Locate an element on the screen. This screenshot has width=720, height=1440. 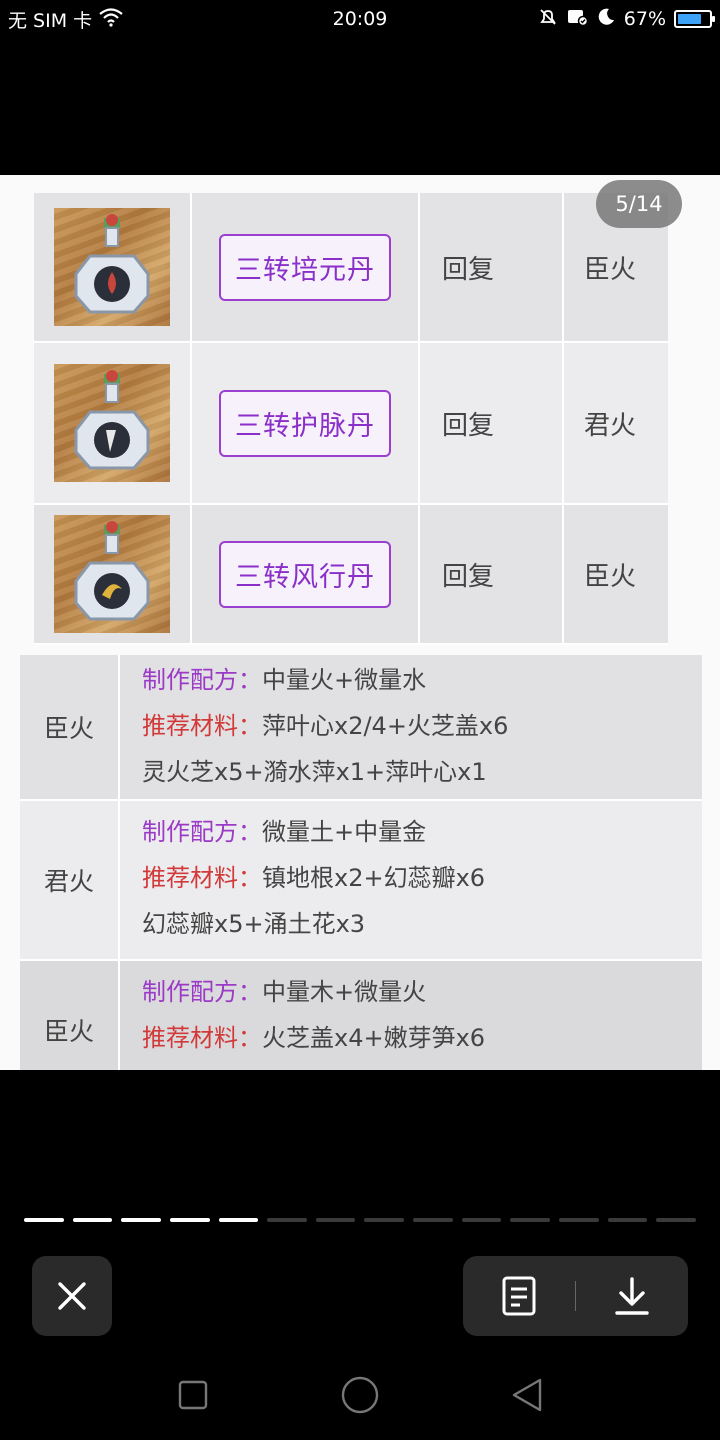
action-group is located at coordinates (575, 1296).